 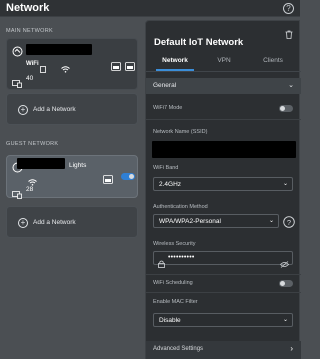 What do you see at coordinates (181, 257) in the screenshot?
I see `password-value: ••••••••••` at bounding box center [181, 257].